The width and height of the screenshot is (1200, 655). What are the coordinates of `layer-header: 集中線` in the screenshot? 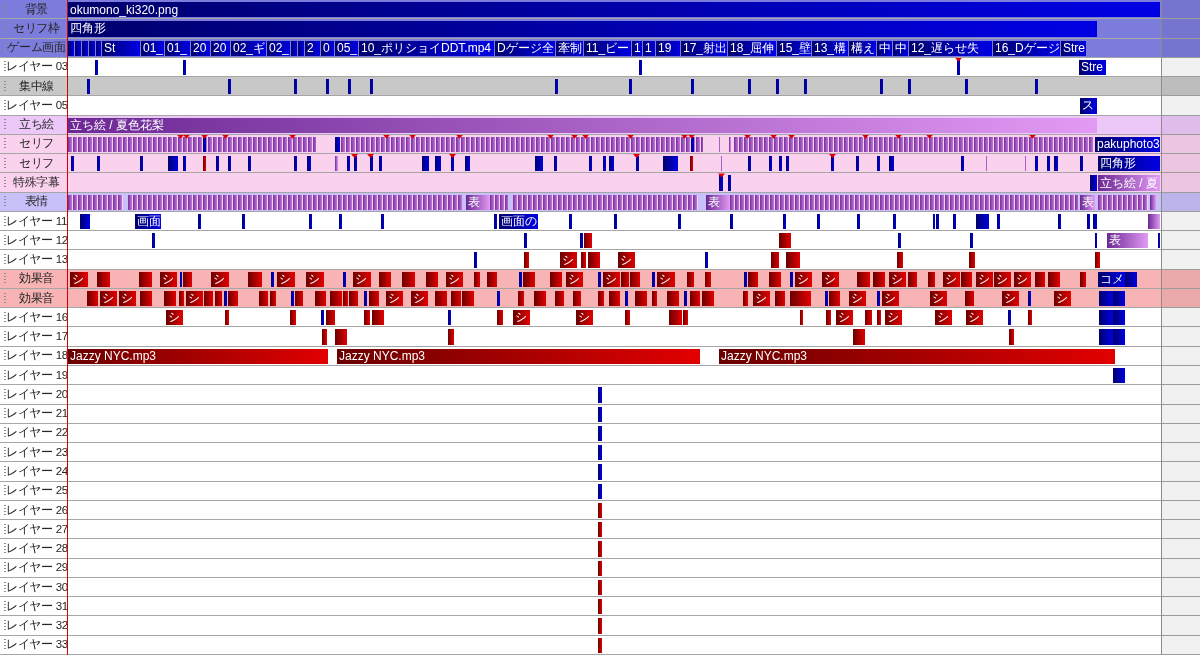 It's located at (33, 87).